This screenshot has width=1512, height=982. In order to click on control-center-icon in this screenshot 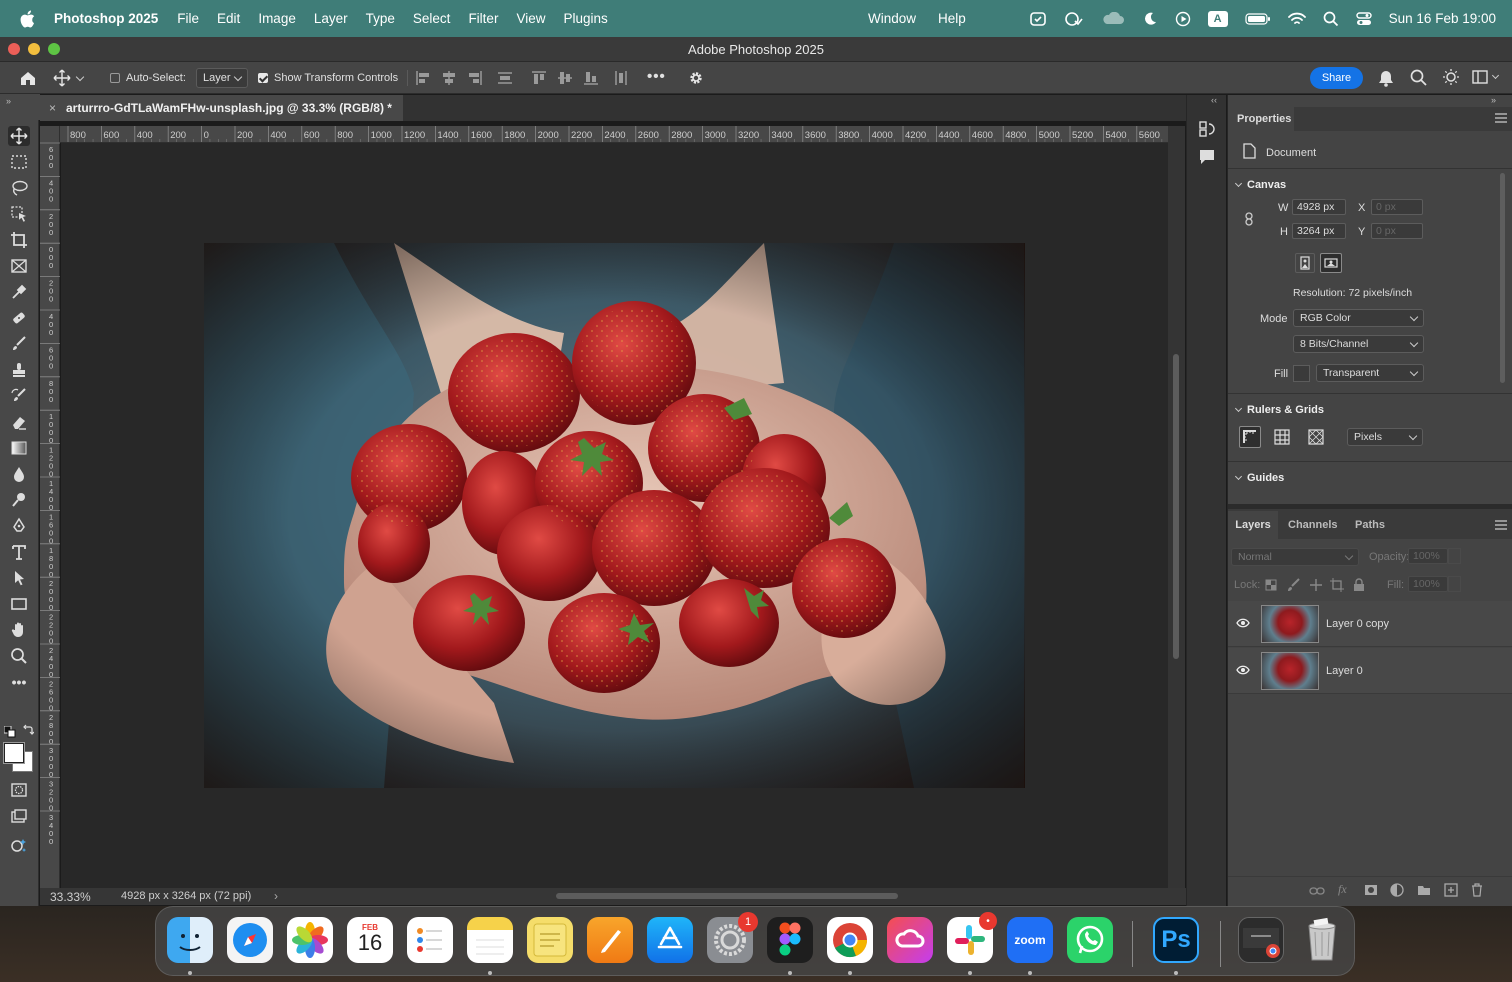, I will do `click(1363, 19)`.